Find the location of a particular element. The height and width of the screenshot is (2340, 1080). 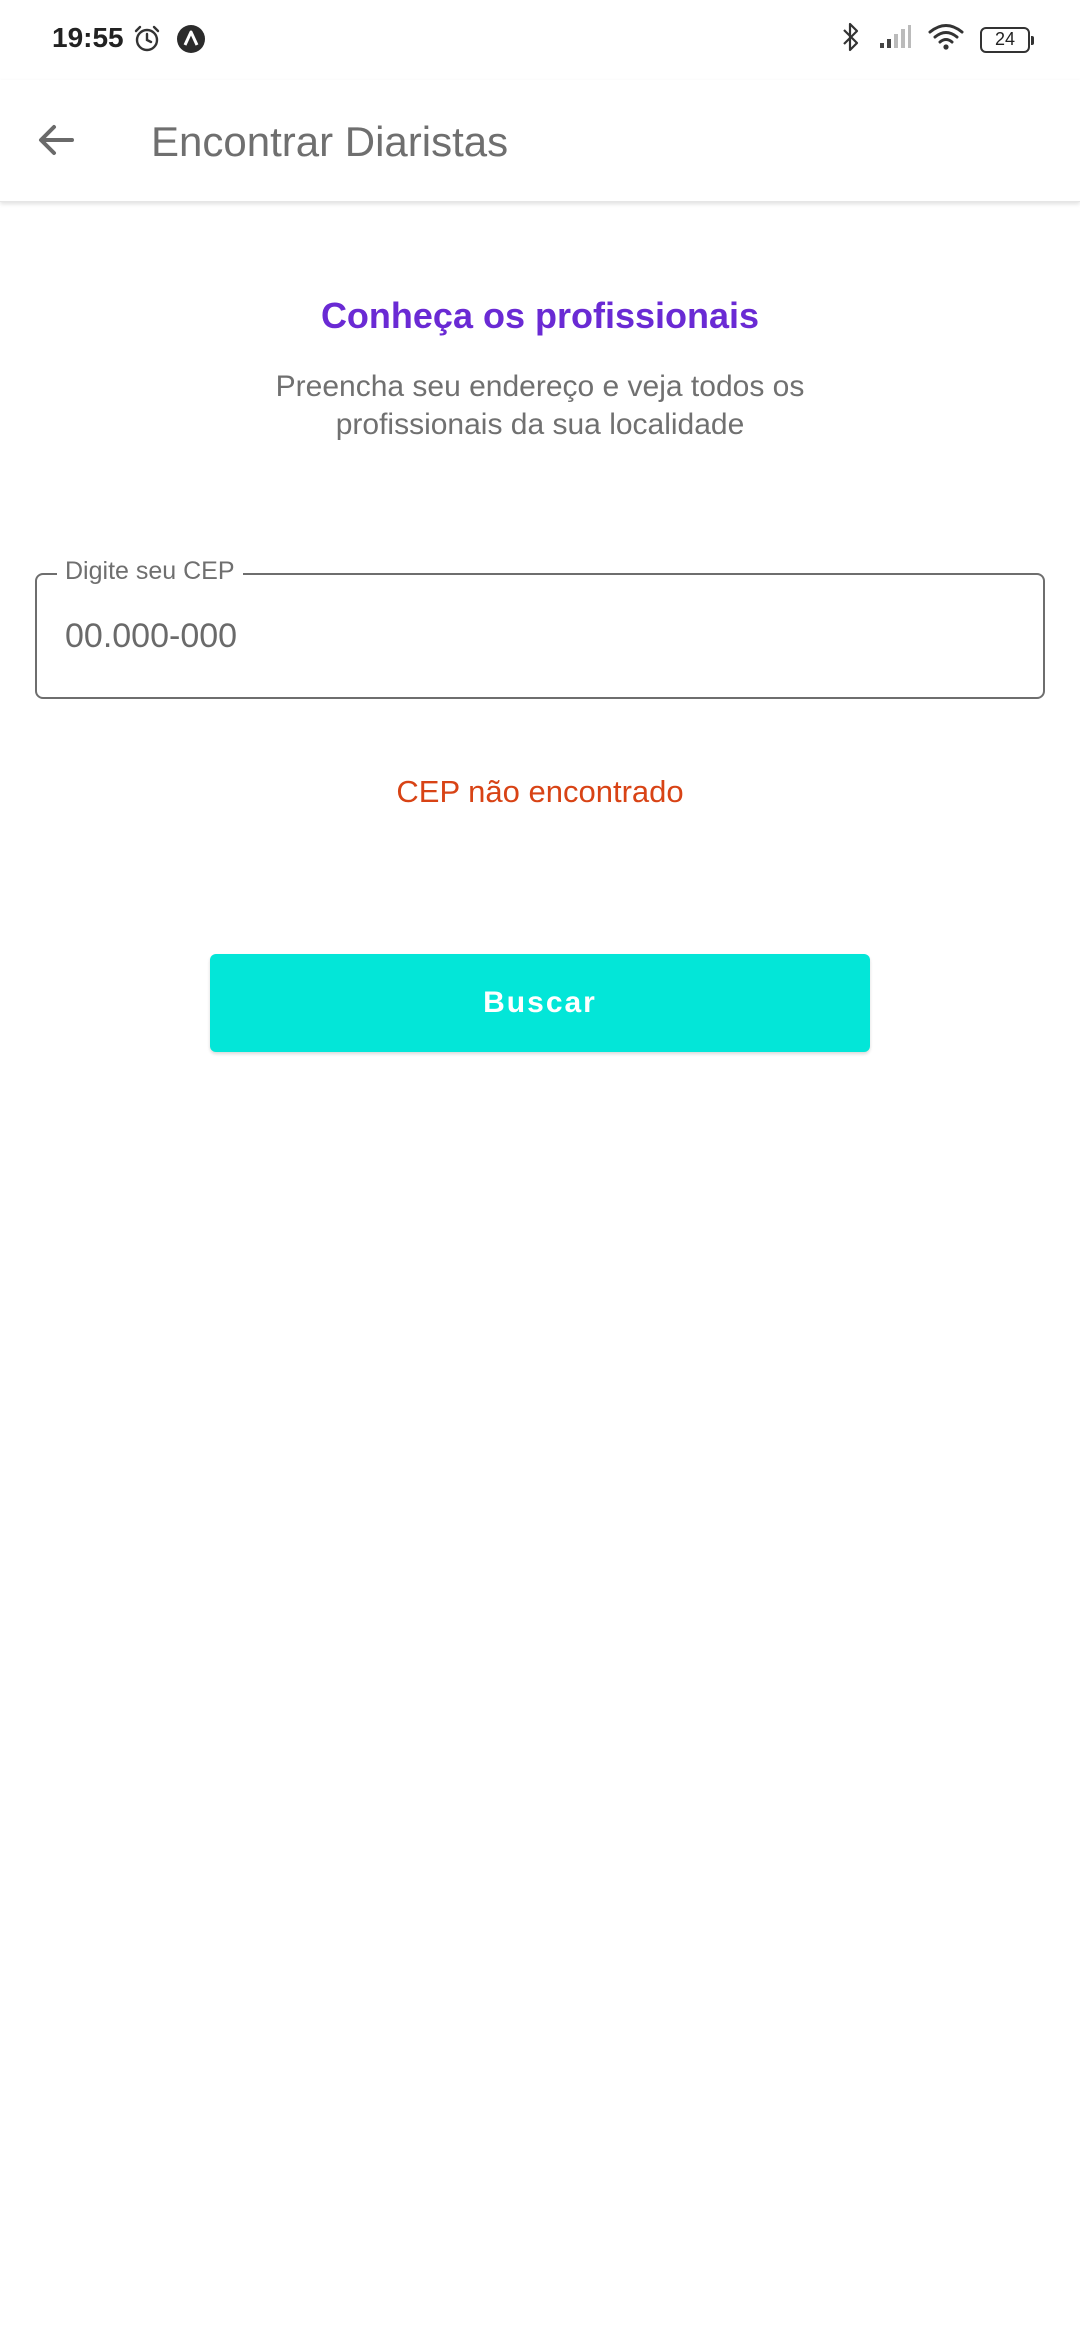

bluetooth-icon is located at coordinates (851, 39).